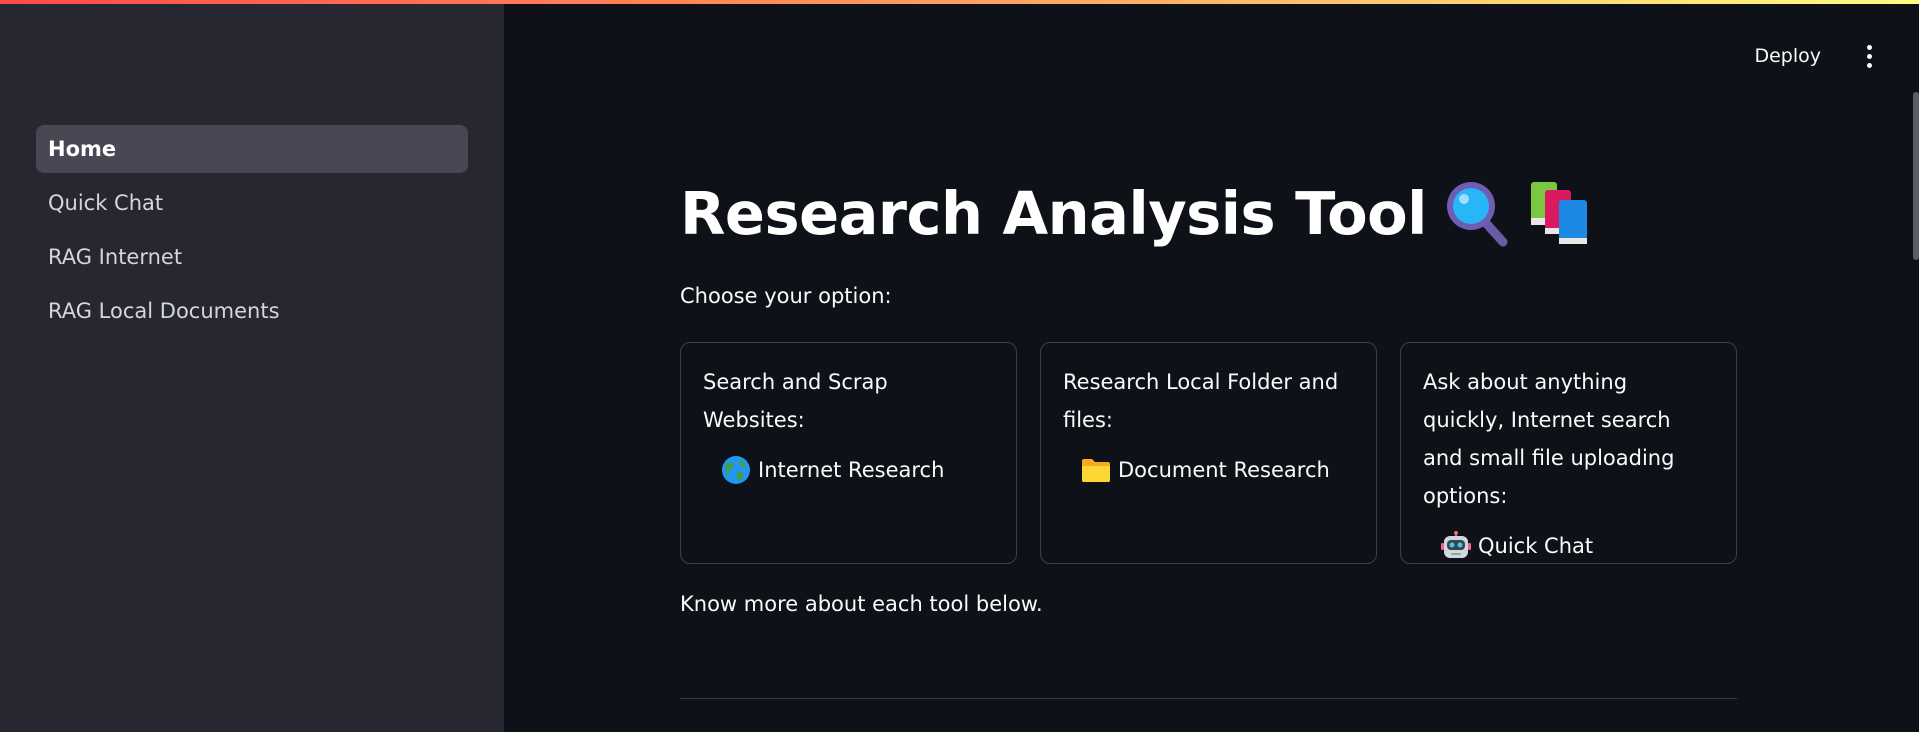  What do you see at coordinates (1096, 470) in the screenshot?
I see `folder-icon` at bounding box center [1096, 470].